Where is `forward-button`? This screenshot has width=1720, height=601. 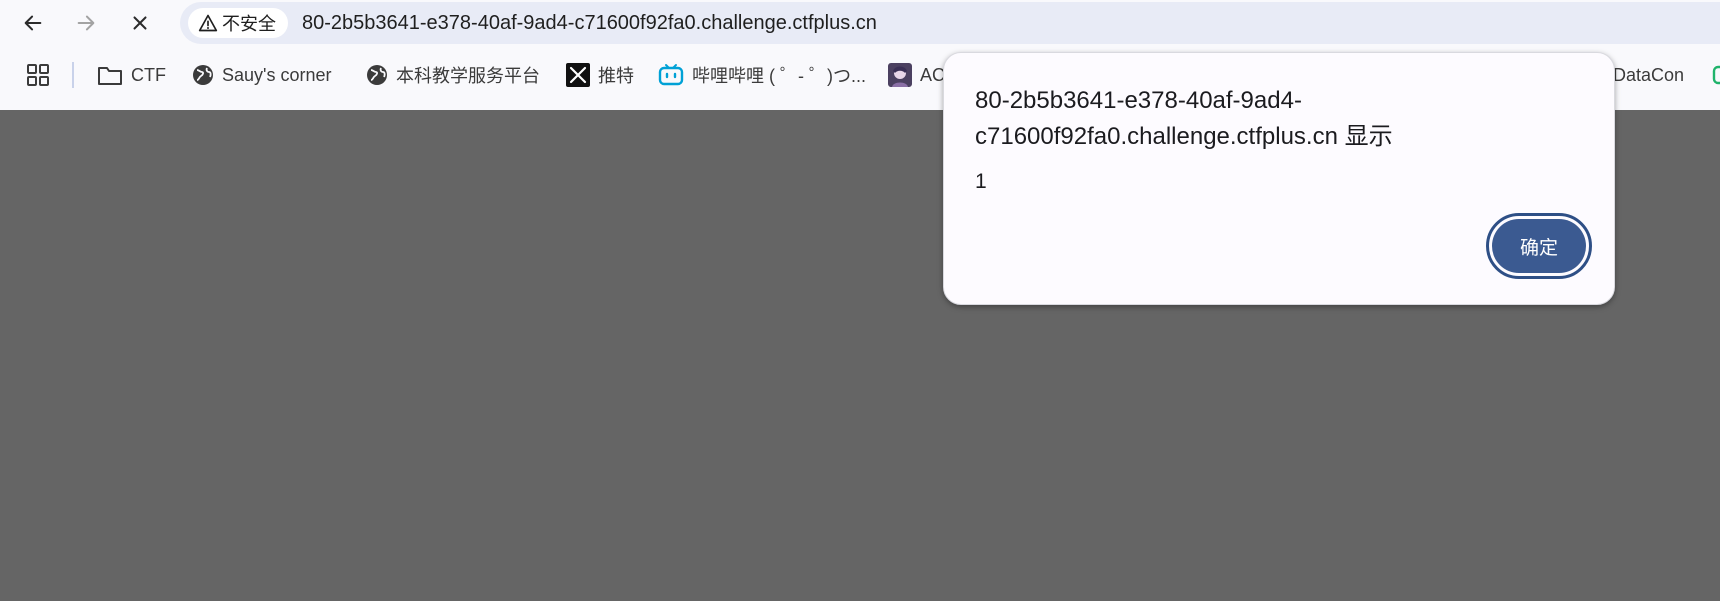 forward-button is located at coordinates (86, 23).